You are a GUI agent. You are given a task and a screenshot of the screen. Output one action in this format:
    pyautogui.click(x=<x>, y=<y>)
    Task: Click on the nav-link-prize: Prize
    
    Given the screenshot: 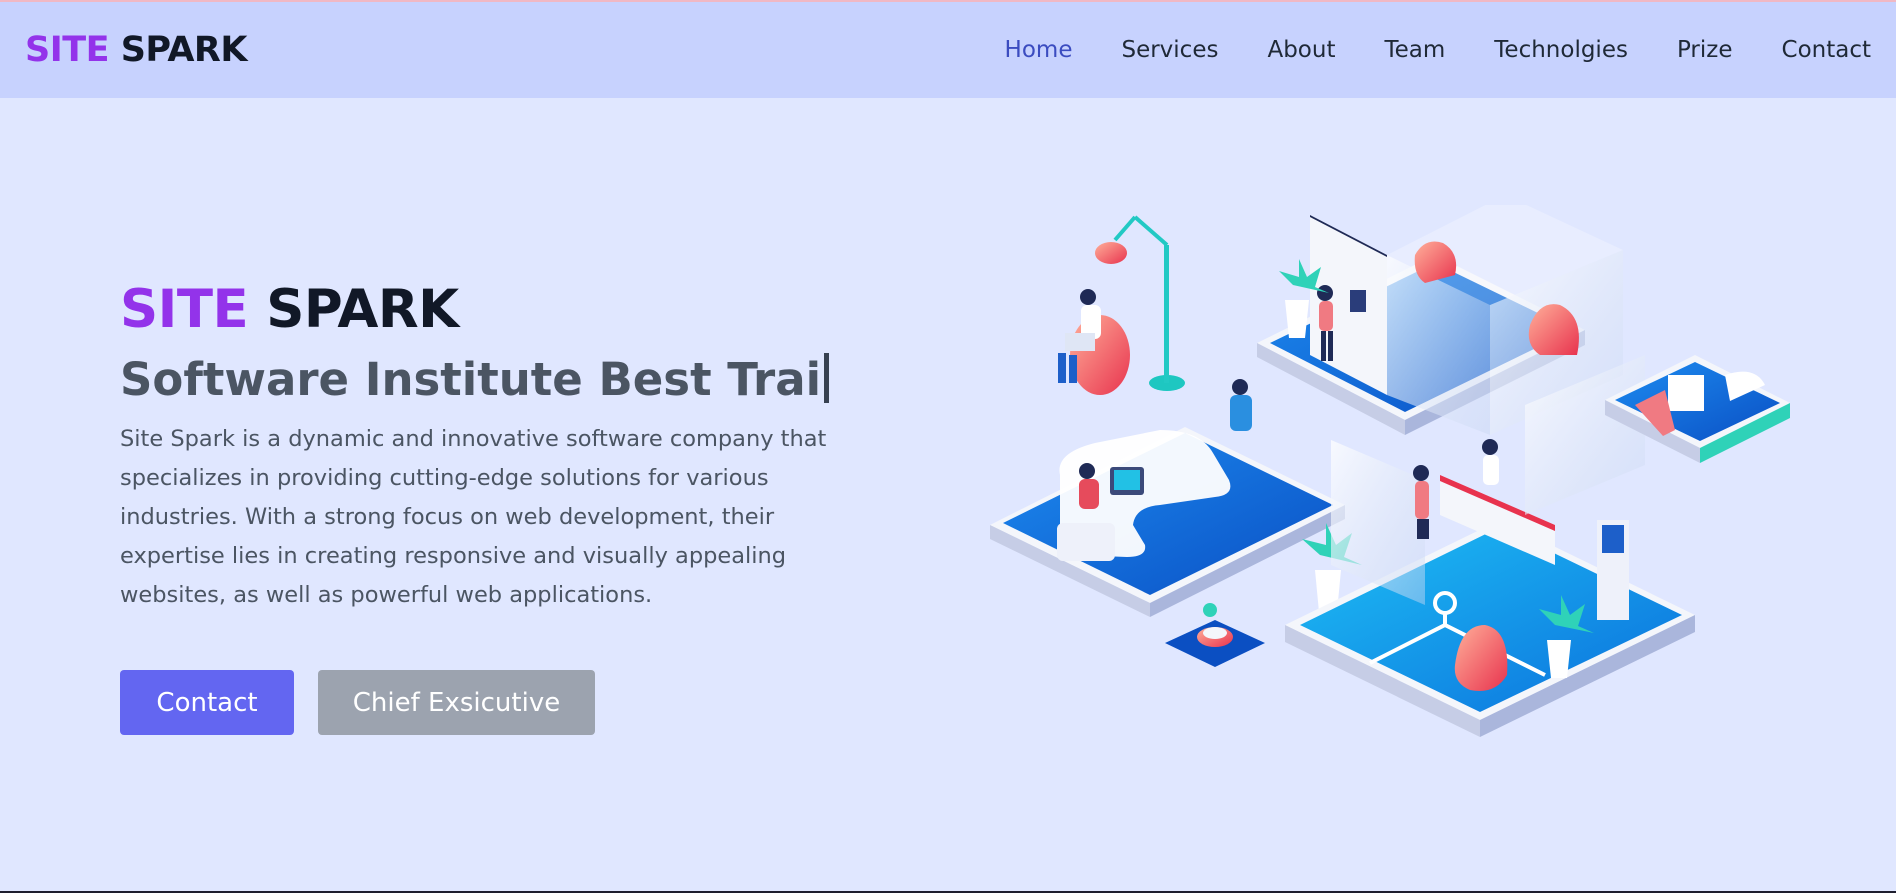 What is the action you would take?
    pyautogui.click(x=1705, y=50)
    